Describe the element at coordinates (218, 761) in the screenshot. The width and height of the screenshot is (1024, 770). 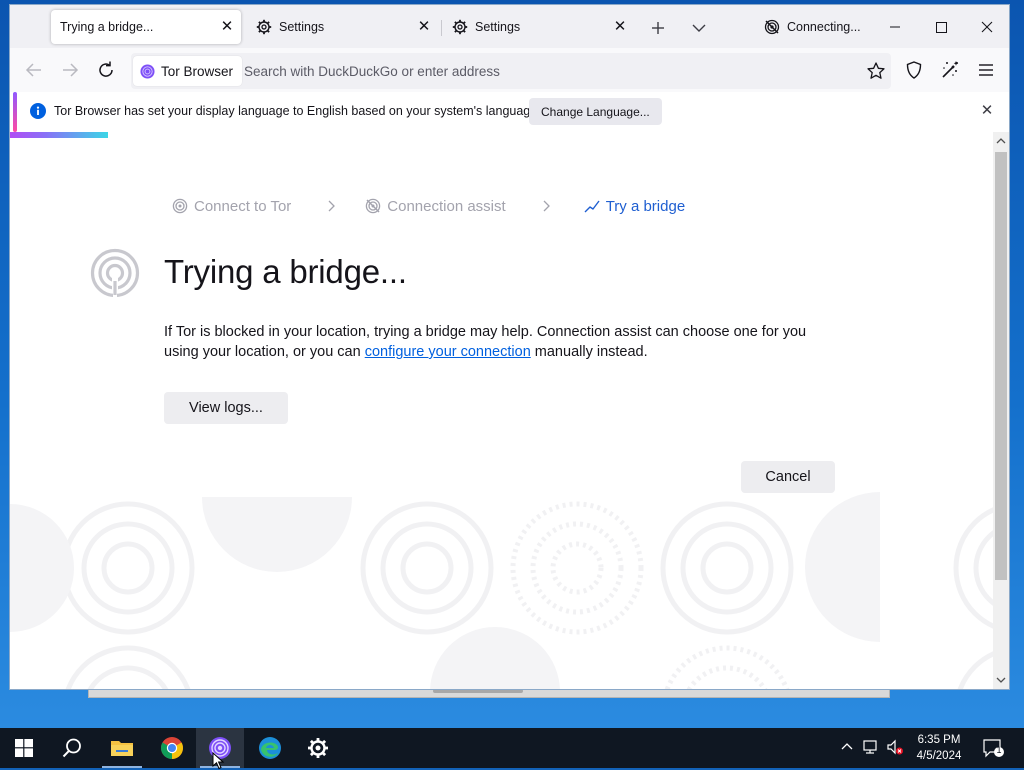
I see `mouse-cursor-icon` at that location.